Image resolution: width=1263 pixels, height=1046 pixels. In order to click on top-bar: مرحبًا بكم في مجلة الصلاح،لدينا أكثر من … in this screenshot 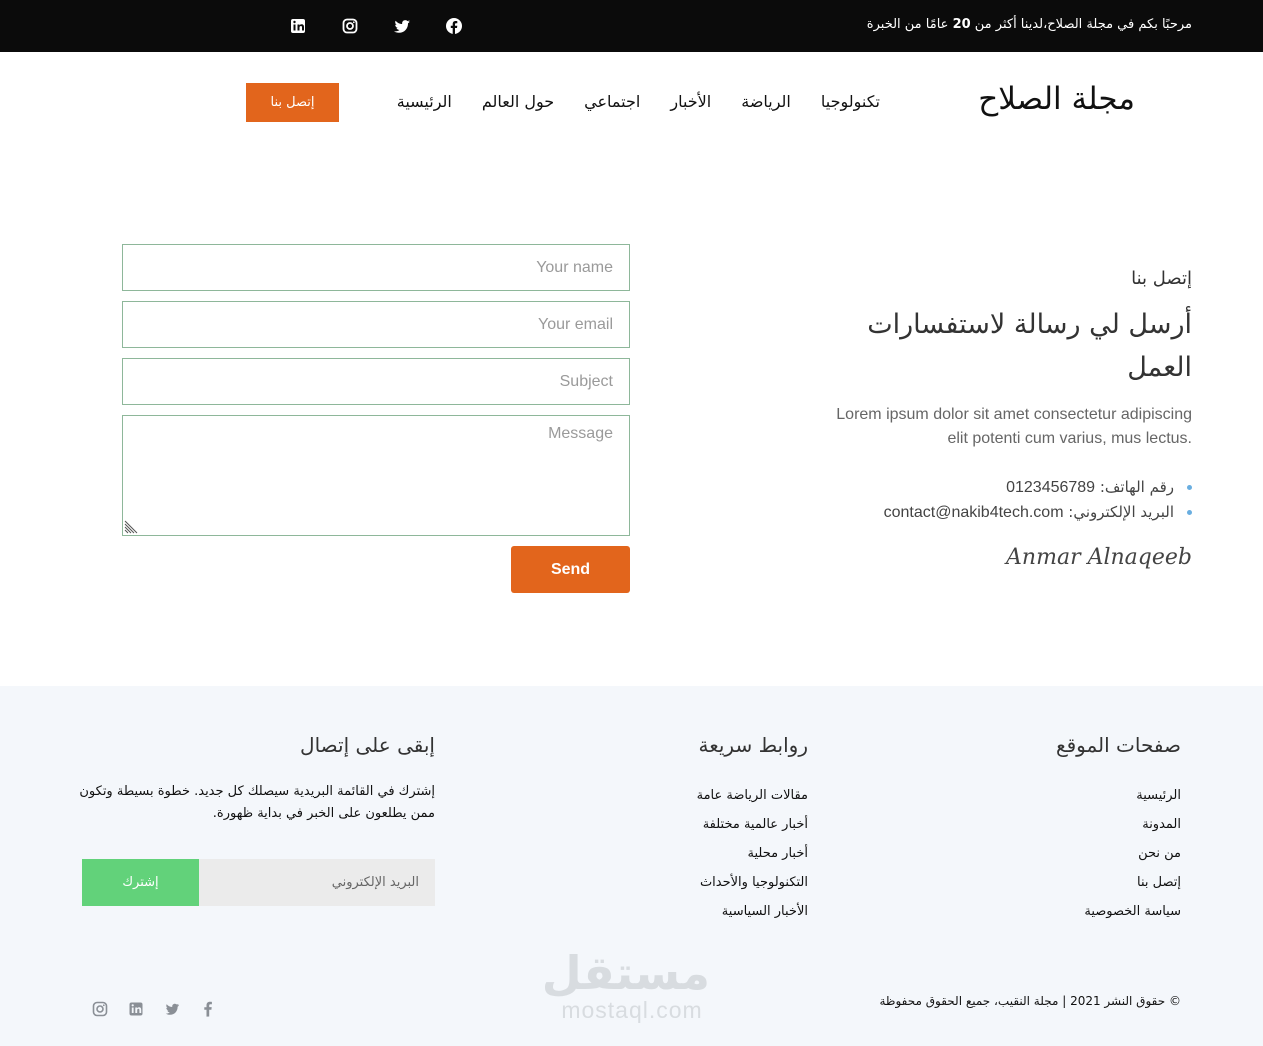, I will do `click(631, 26)`.